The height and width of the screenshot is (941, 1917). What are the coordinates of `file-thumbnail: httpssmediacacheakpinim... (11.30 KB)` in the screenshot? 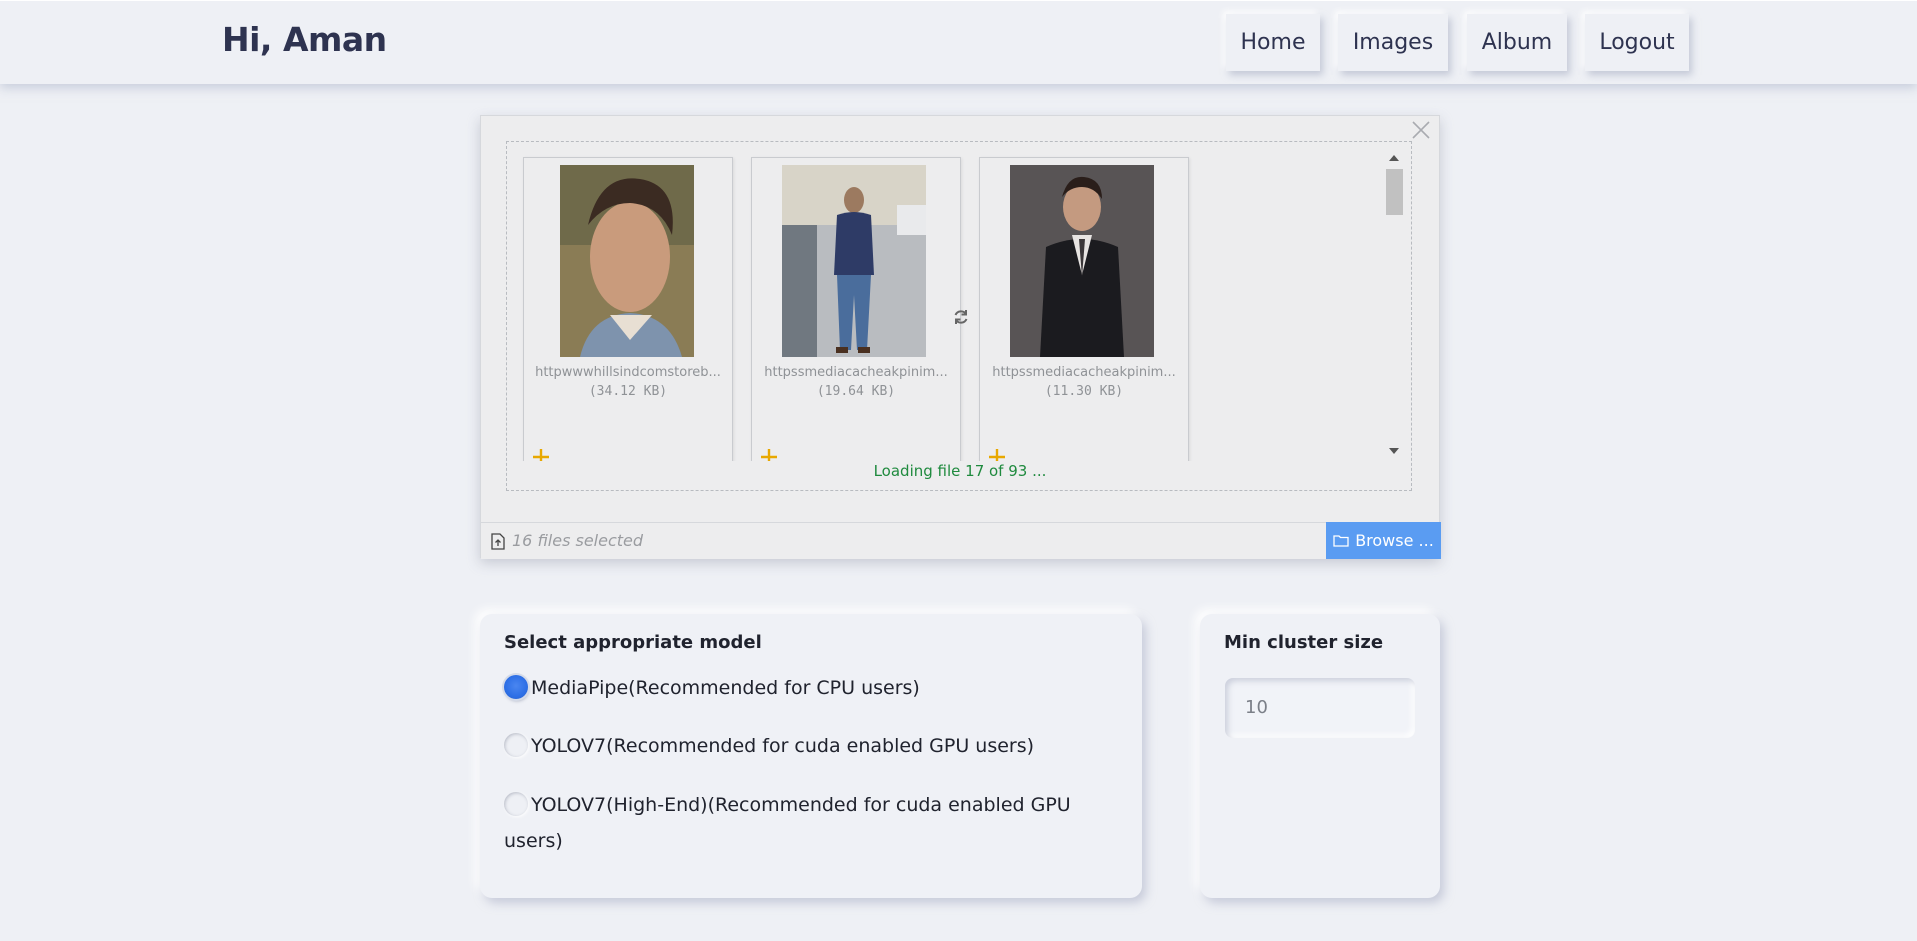 It's located at (1084, 309).